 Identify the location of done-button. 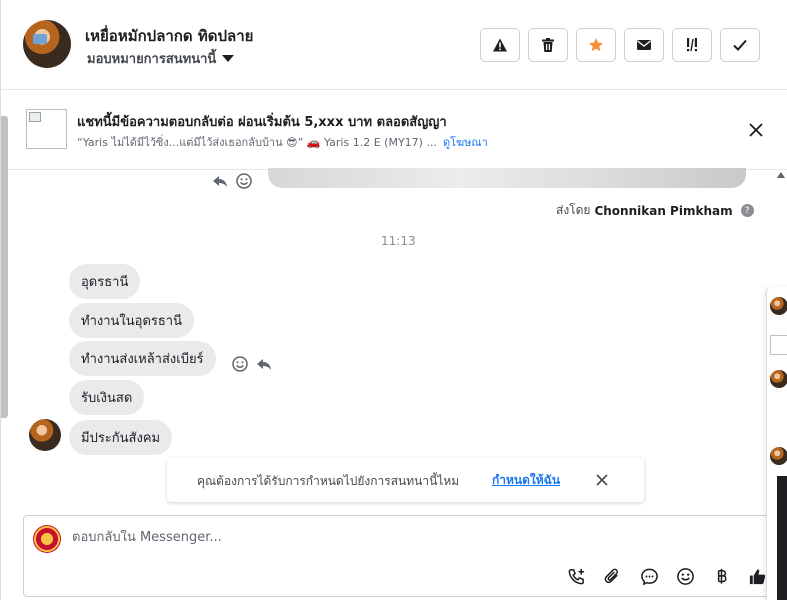
(740, 45).